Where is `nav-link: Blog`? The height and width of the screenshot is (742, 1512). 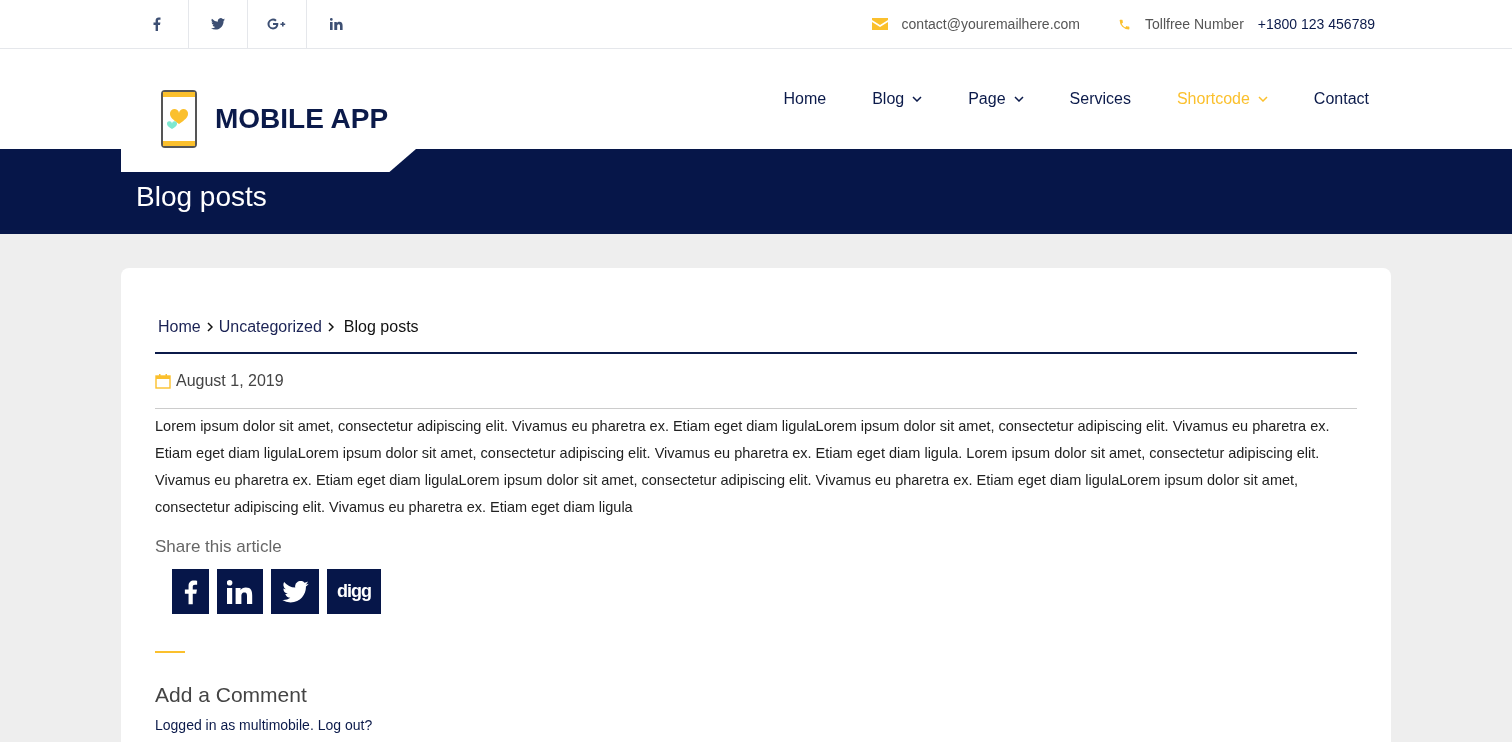
nav-link: Blog is located at coordinates (897, 99).